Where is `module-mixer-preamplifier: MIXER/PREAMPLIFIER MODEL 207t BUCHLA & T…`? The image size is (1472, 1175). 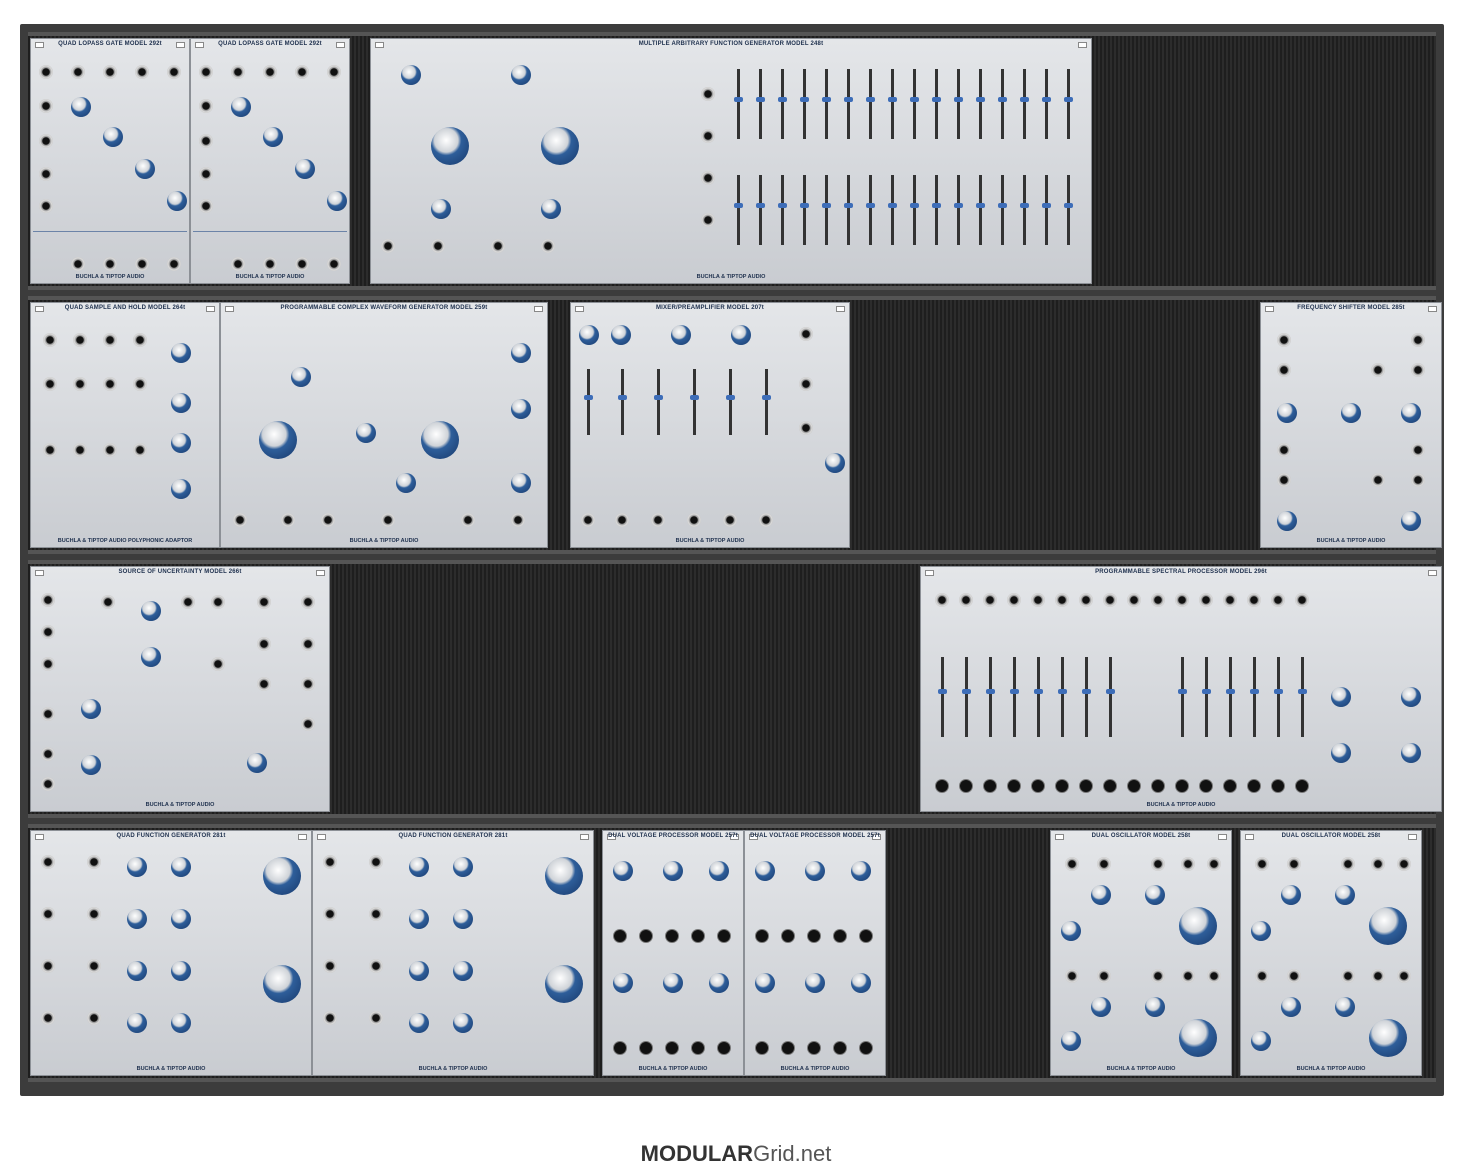 module-mixer-preamplifier: MIXER/PREAMPLIFIER MODEL 207t BUCHLA & T… is located at coordinates (710, 425).